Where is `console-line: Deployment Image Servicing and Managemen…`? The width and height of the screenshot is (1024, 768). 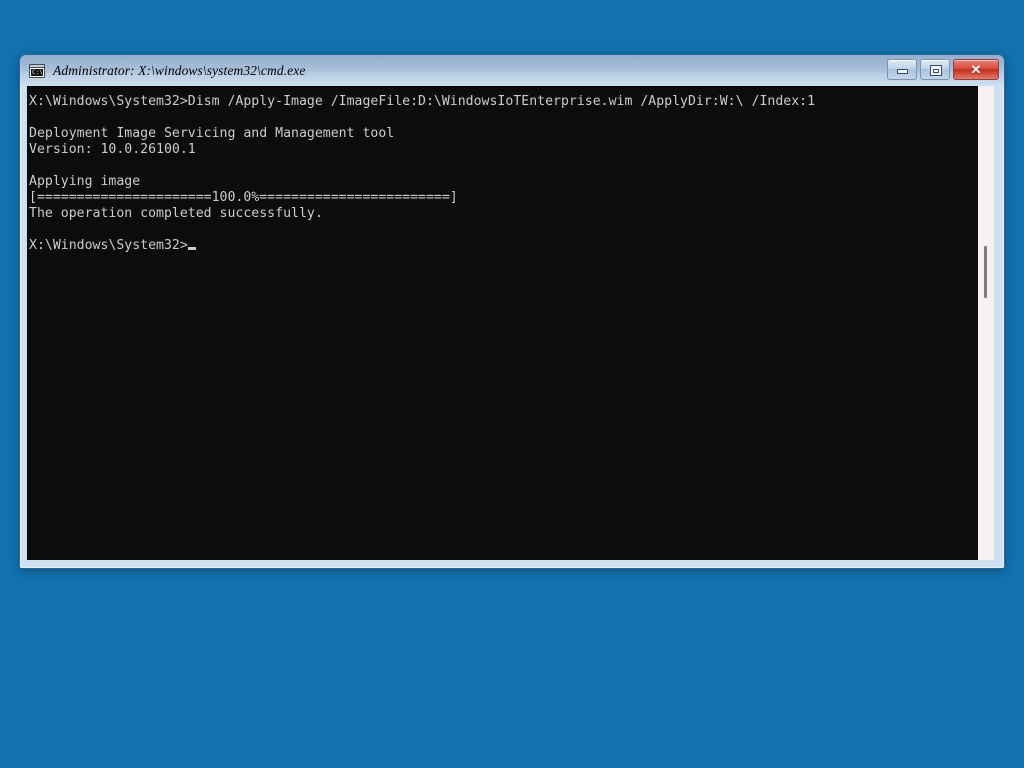 console-line: Deployment Image Servicing and Managemen… is located at coordinates (212, 133).